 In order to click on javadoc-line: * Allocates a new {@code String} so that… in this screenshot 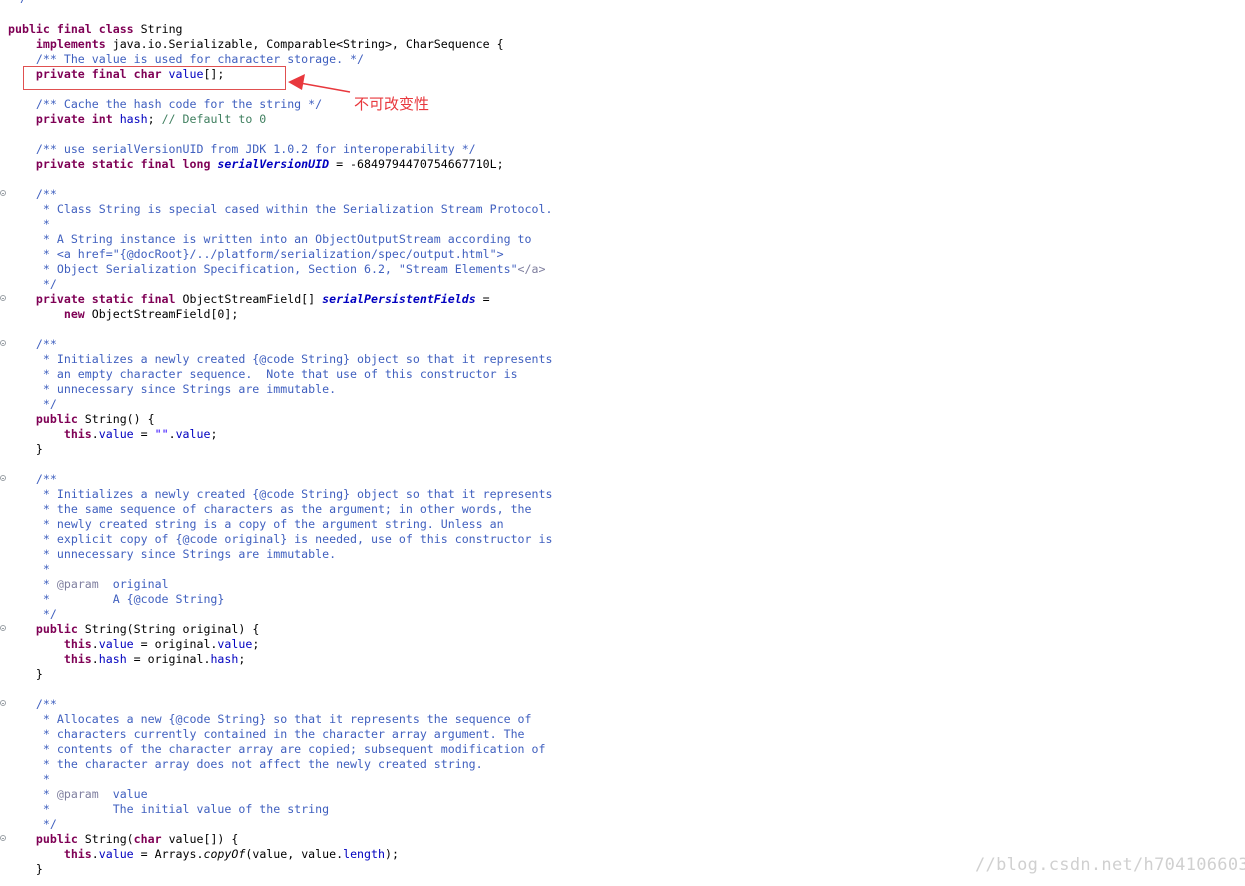, I will do `click(270, 719)`.